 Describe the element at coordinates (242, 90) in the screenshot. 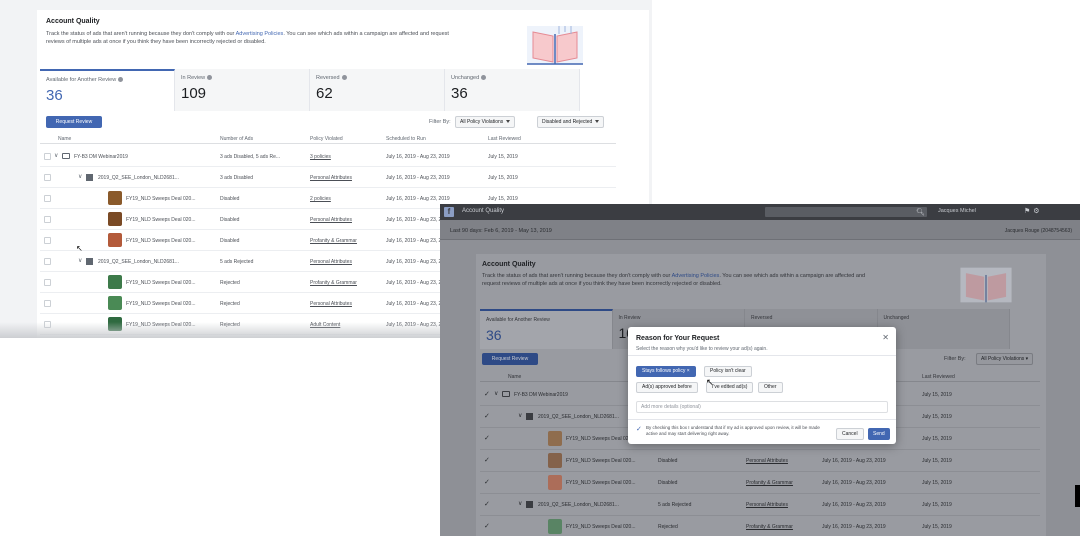

I see `tab-in-review: In Review 109` at that location.